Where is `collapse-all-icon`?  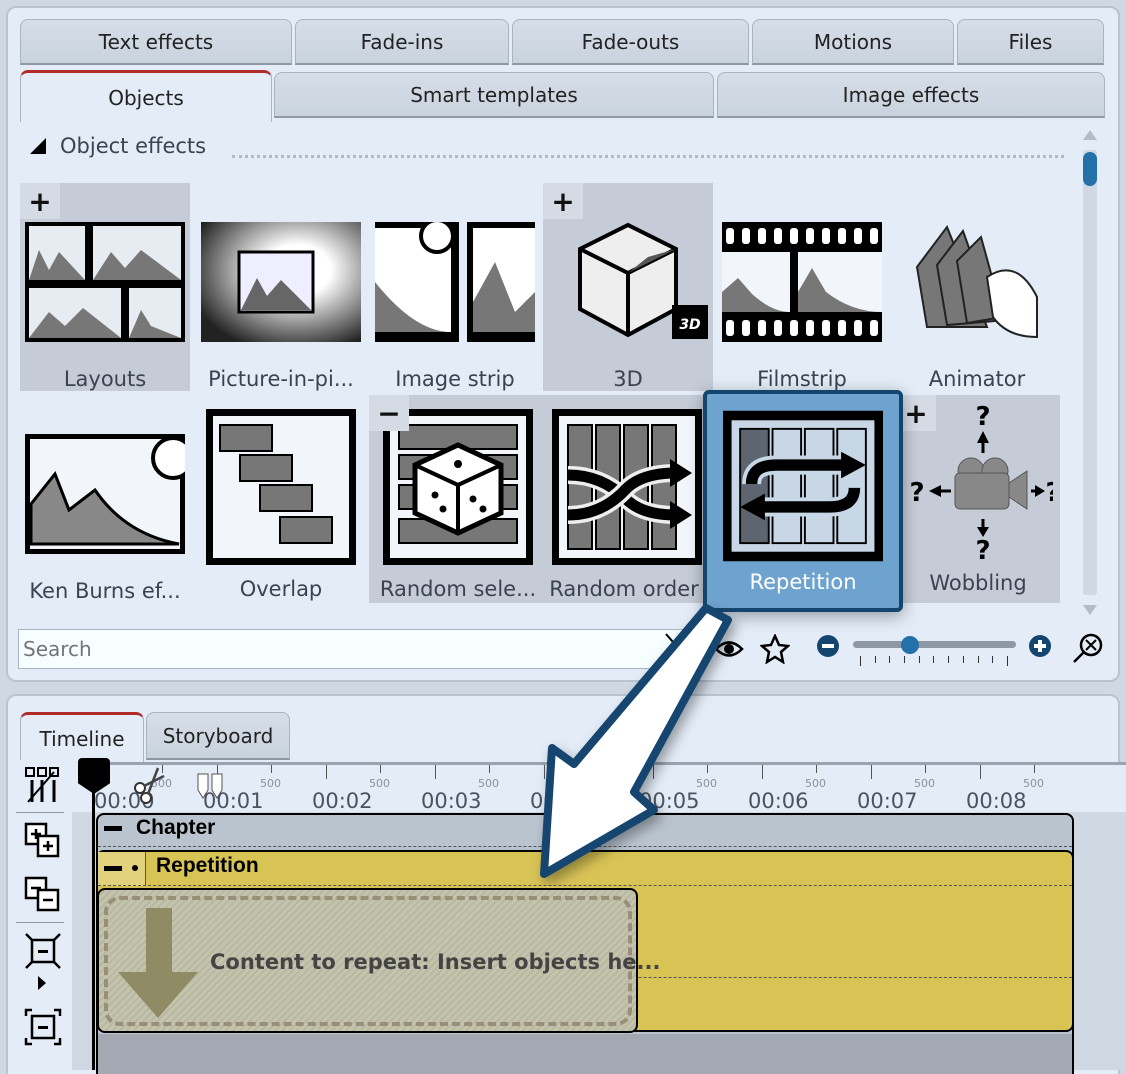
collapse-all-icon is located at coordinates (43, 895).